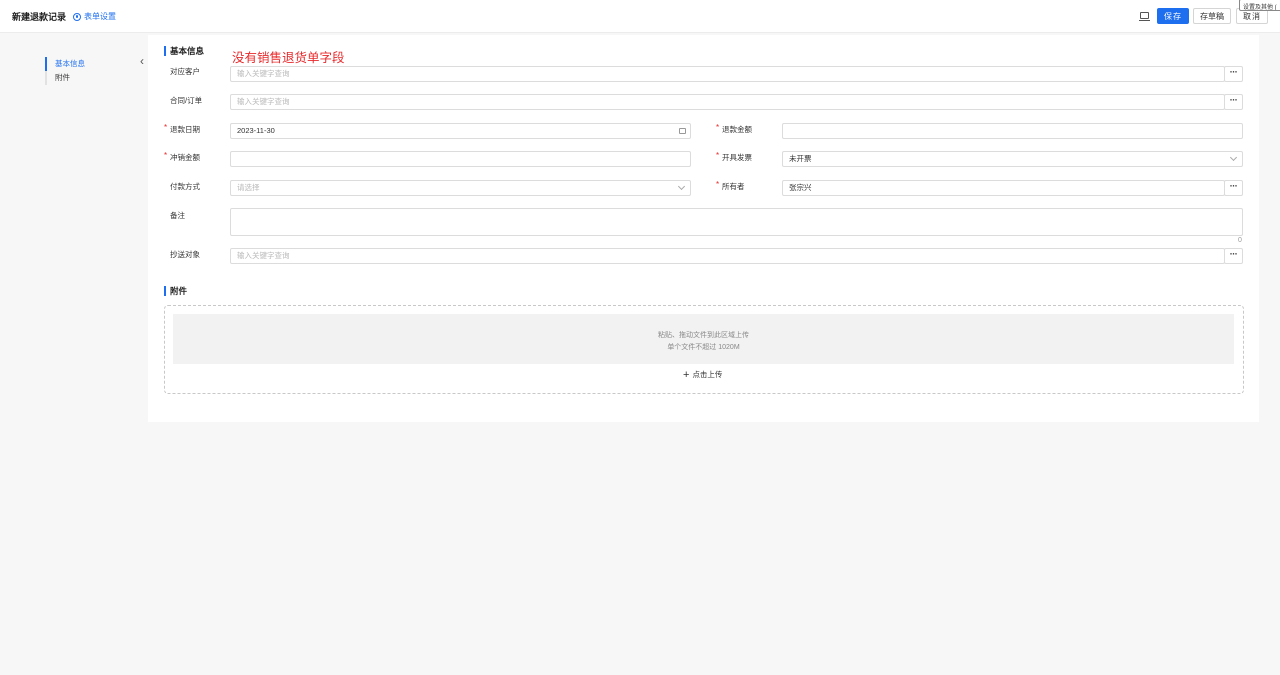 This screenshot has height=675, width=1280. What do you see at coordinates (1173, 16) in the screenshot?
I see `save-button: 保存` at bounding box center [1173, 16].